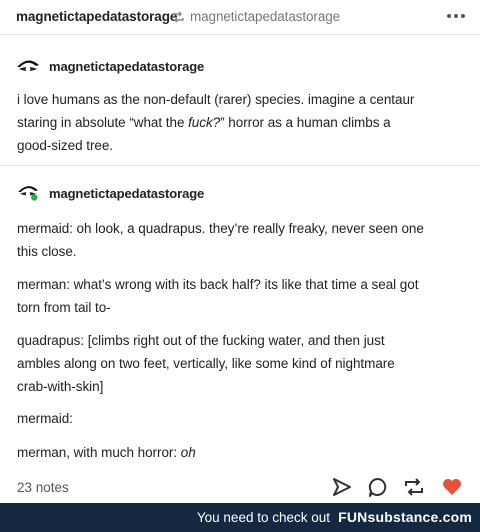  What do you see at coordinates (452, 487) in the screenshot?
I see `like-heart-icon` at bounding box center [452, 487].